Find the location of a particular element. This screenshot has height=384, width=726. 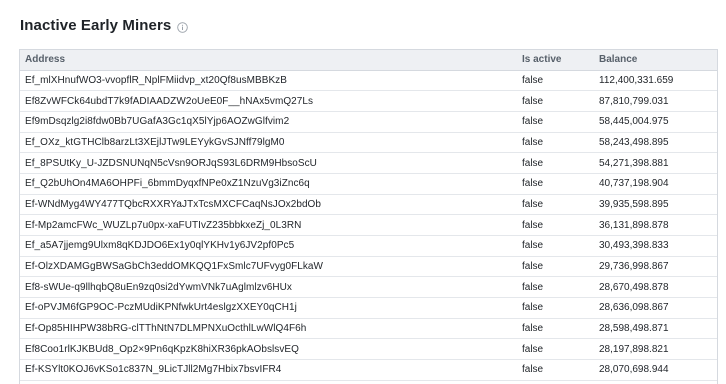

column-header-balance: Balance is located at coordinates (655, 60).